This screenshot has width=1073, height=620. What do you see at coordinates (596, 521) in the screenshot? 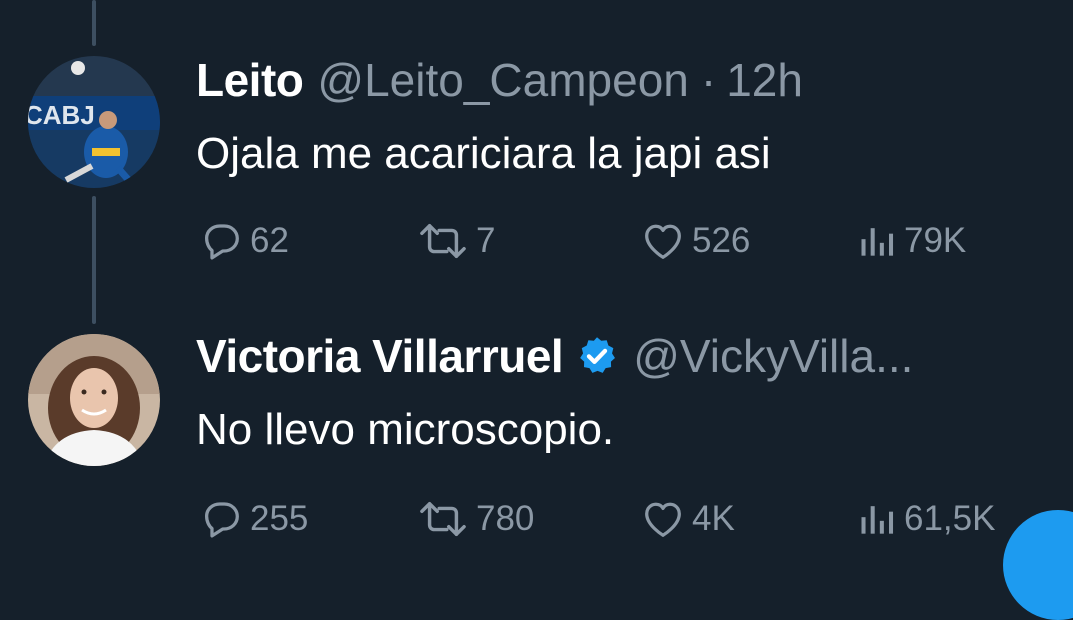
I see `action-bar: 255 780 4K 61,5K` at bounding box center [596, 521].